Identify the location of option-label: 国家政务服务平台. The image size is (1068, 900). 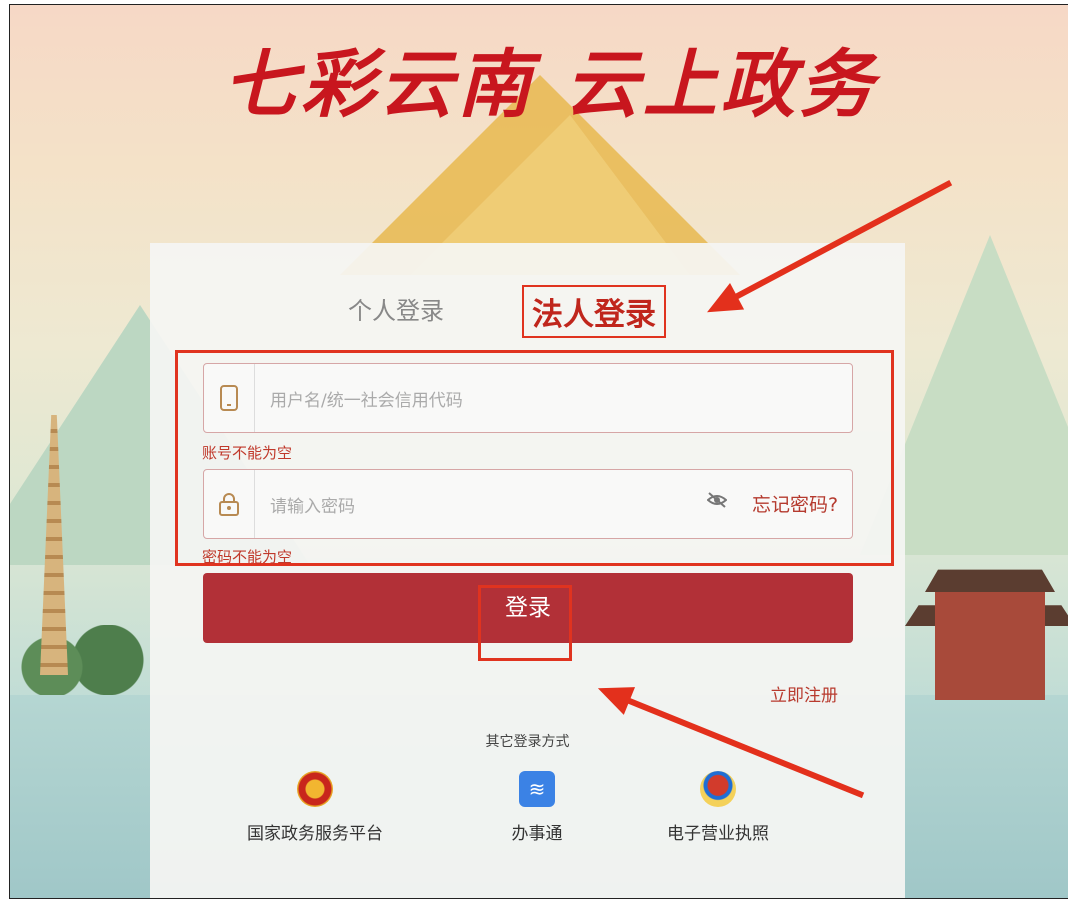
(315, 834).